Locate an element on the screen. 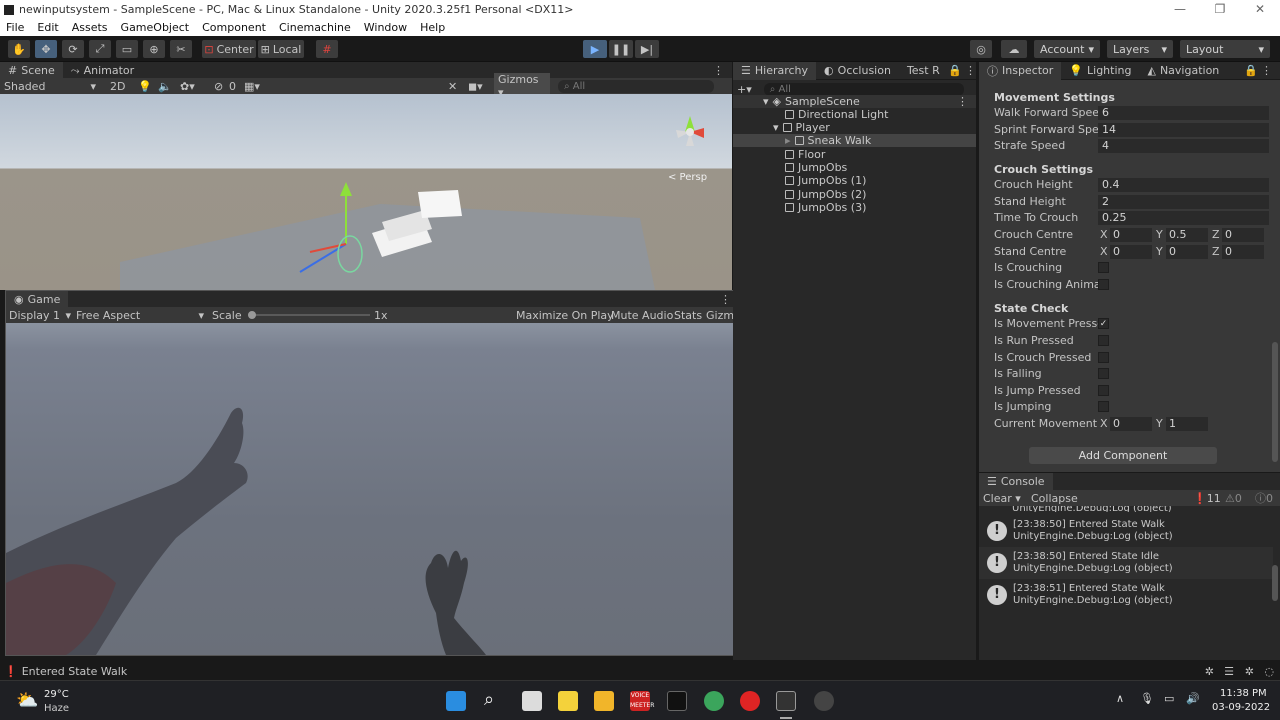 Image resolution: width=1280 pixels, height=720 pixels. hierarchy-item: JumpObs (3) is located at coordinates (854, 207).